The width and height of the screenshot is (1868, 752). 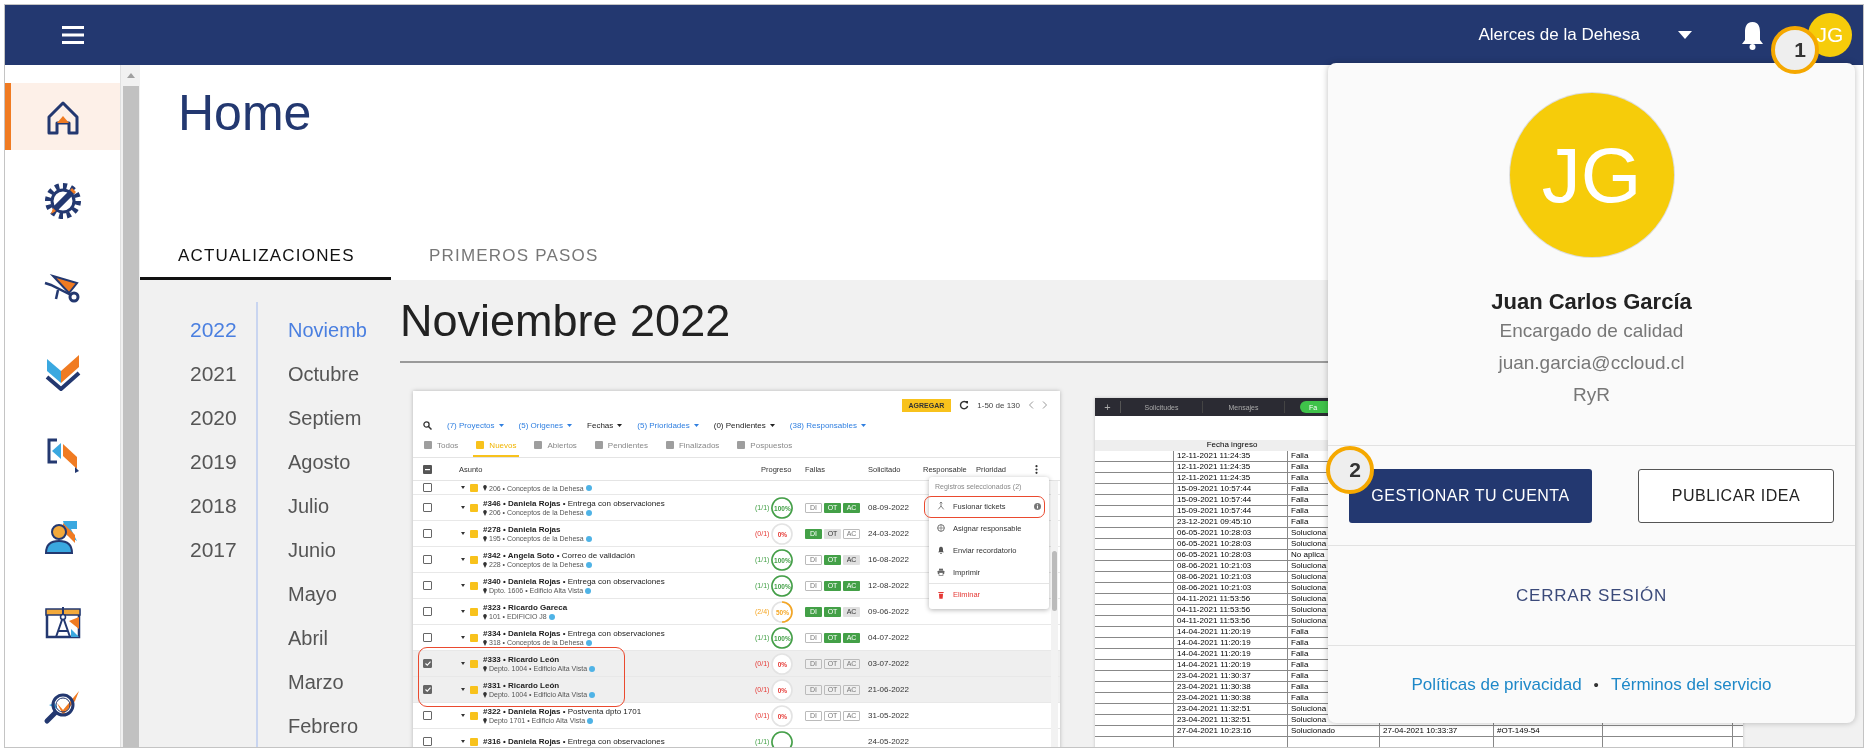 I want to click on month-link: Febrero, so click(x=323, y=725).